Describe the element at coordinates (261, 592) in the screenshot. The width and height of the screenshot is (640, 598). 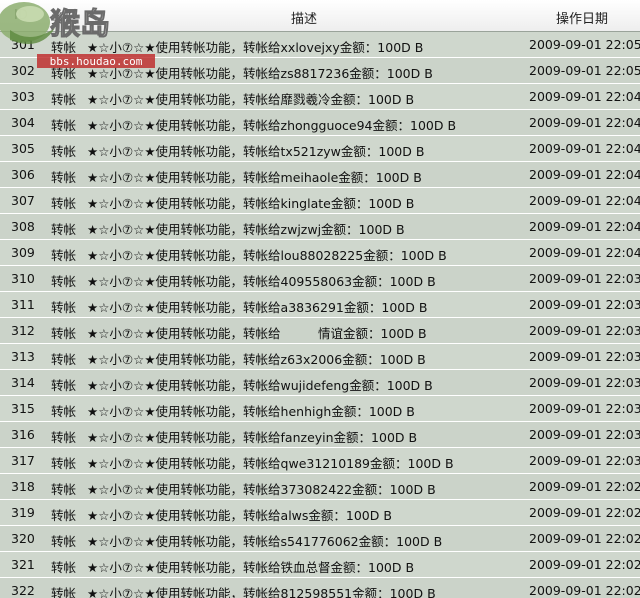
I see `row-description: ★☆小⑦☆★使用转帐功能，转帐给812598551金额：100D B` at that location.